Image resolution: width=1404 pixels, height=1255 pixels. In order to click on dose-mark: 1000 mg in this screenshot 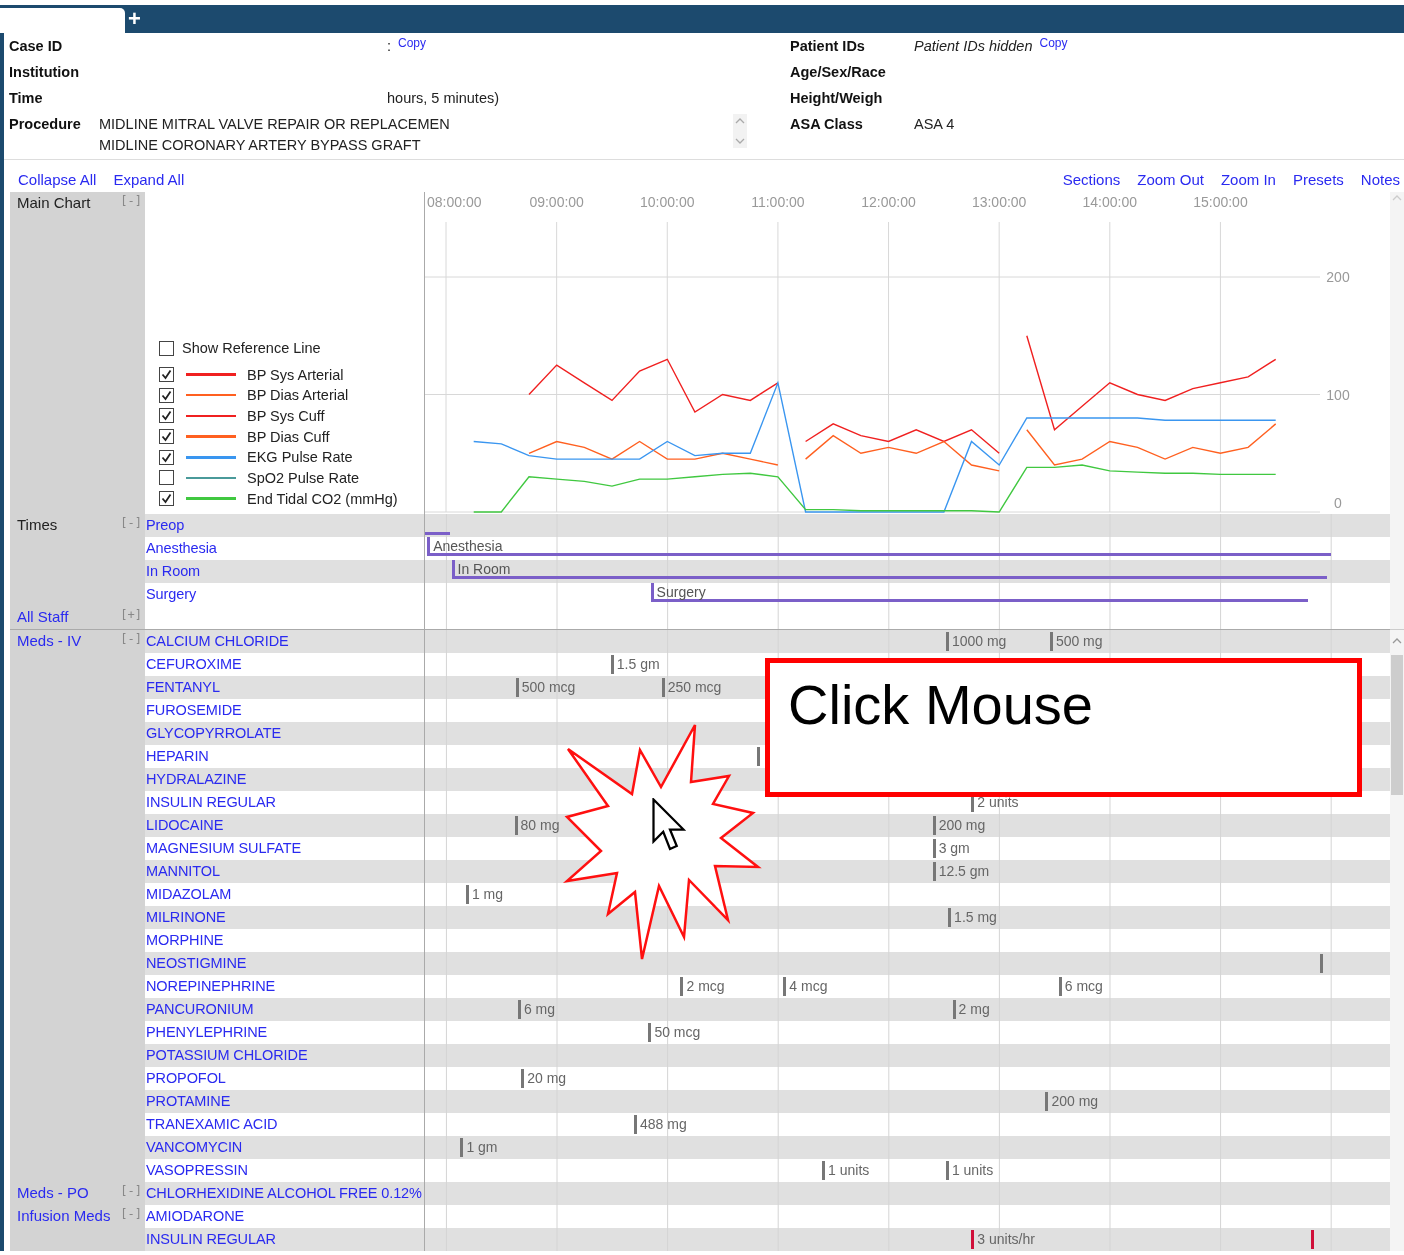, I will do `click(976, 641)`.